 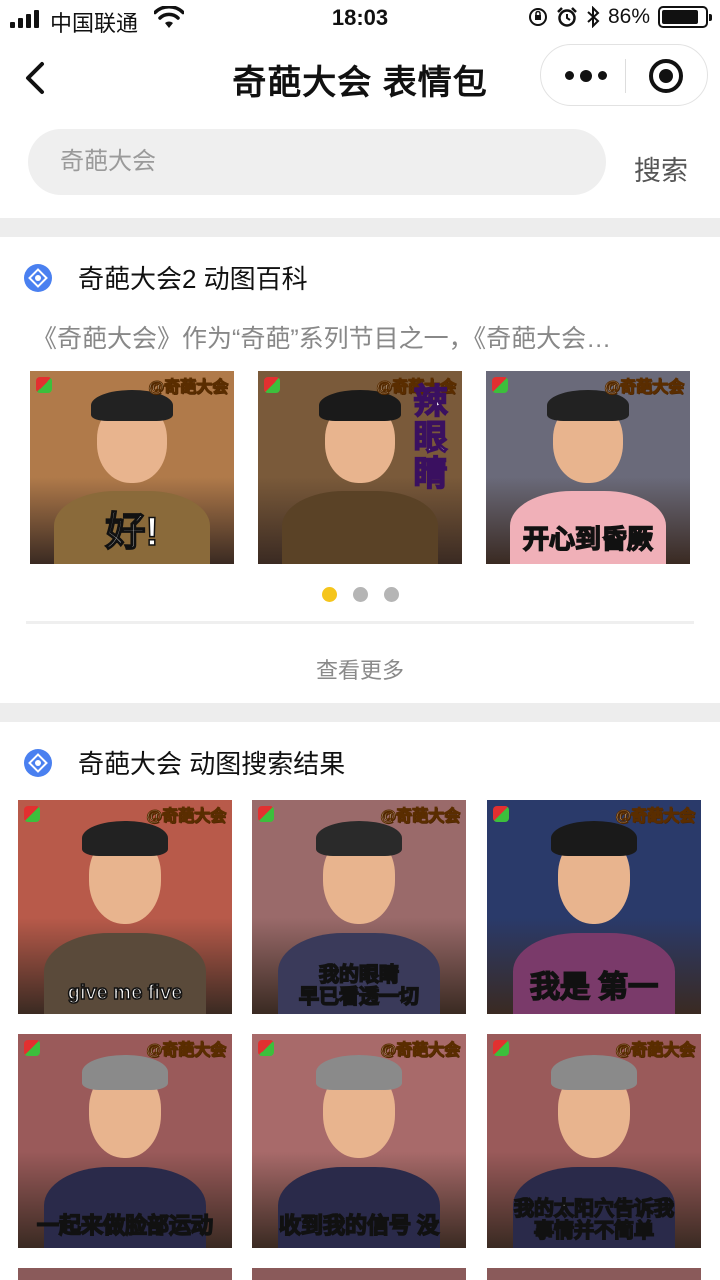 What do you see at coordinates (593, 17) in the screenshot?
I see `bluetooth-icon` at bounding box center [593, 17].